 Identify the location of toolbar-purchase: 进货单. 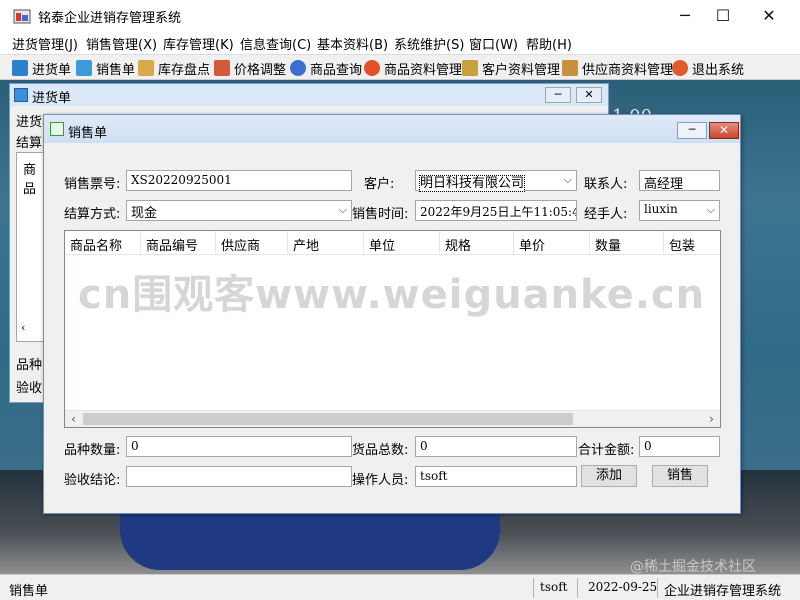
(42, 68).